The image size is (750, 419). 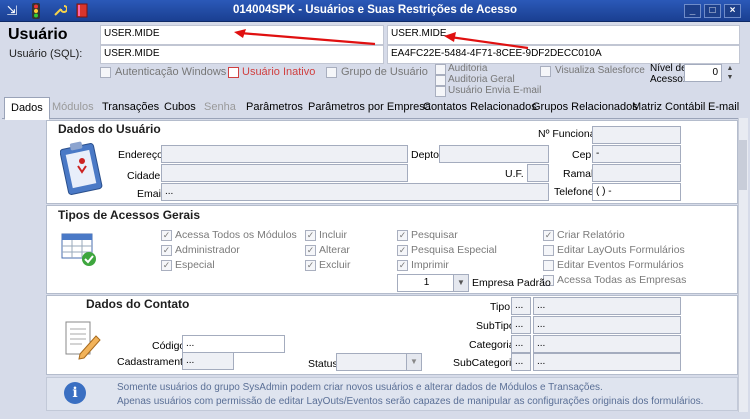 What do you see at coordinates (495, 90) in the screenshot?
I see `usuario-envia-email-label: Usuário Envia E-mail` at bounding box center [495, 90].